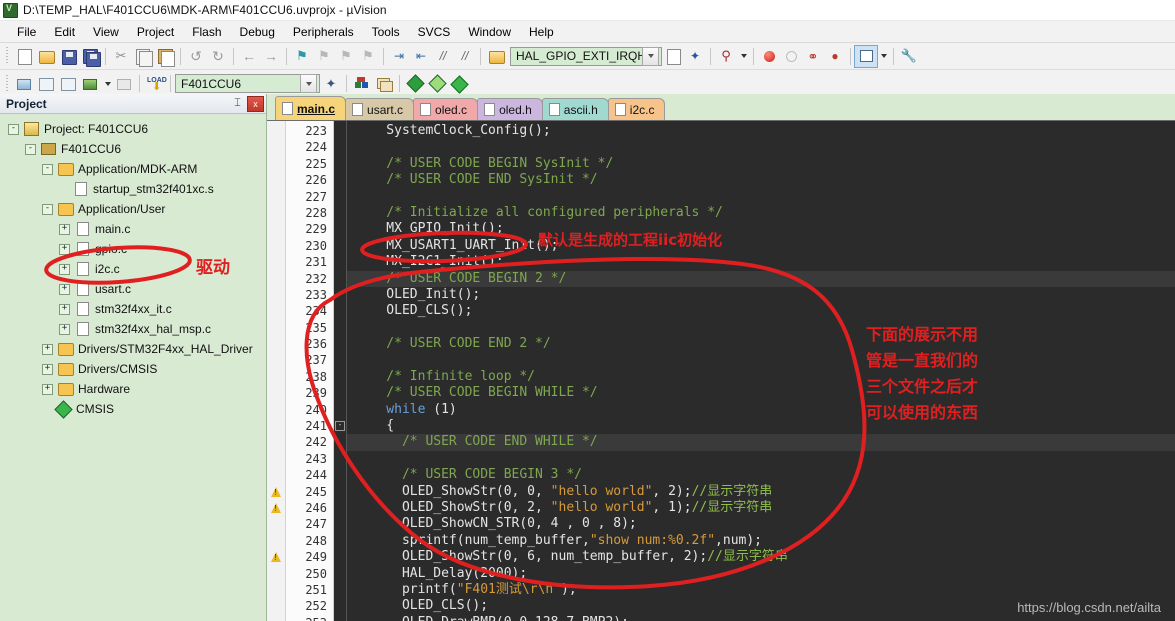 The height and width of the screenshot is (621, 1175). What do you see at coordinates (106, 32) in the screenshot?
I see `menu-item-view: View` at bounding box center [106, 32].